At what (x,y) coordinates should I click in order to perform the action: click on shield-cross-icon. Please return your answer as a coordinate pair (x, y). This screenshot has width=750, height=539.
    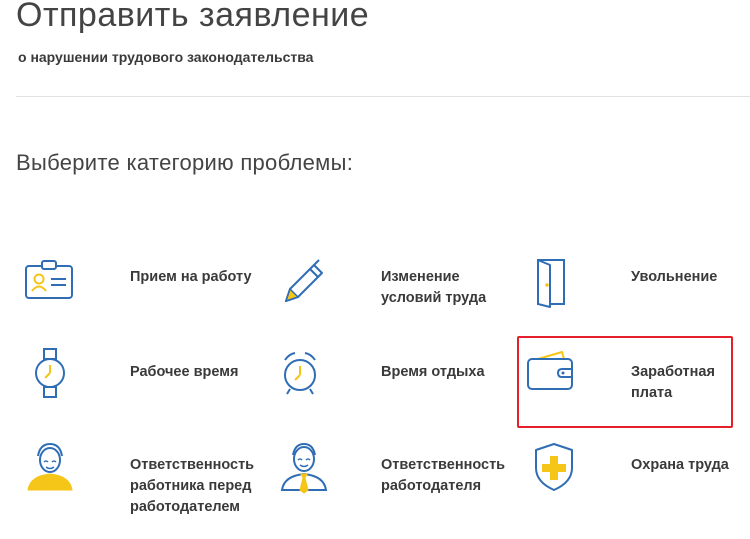
    Looking at the image, I should click on (554, 467).